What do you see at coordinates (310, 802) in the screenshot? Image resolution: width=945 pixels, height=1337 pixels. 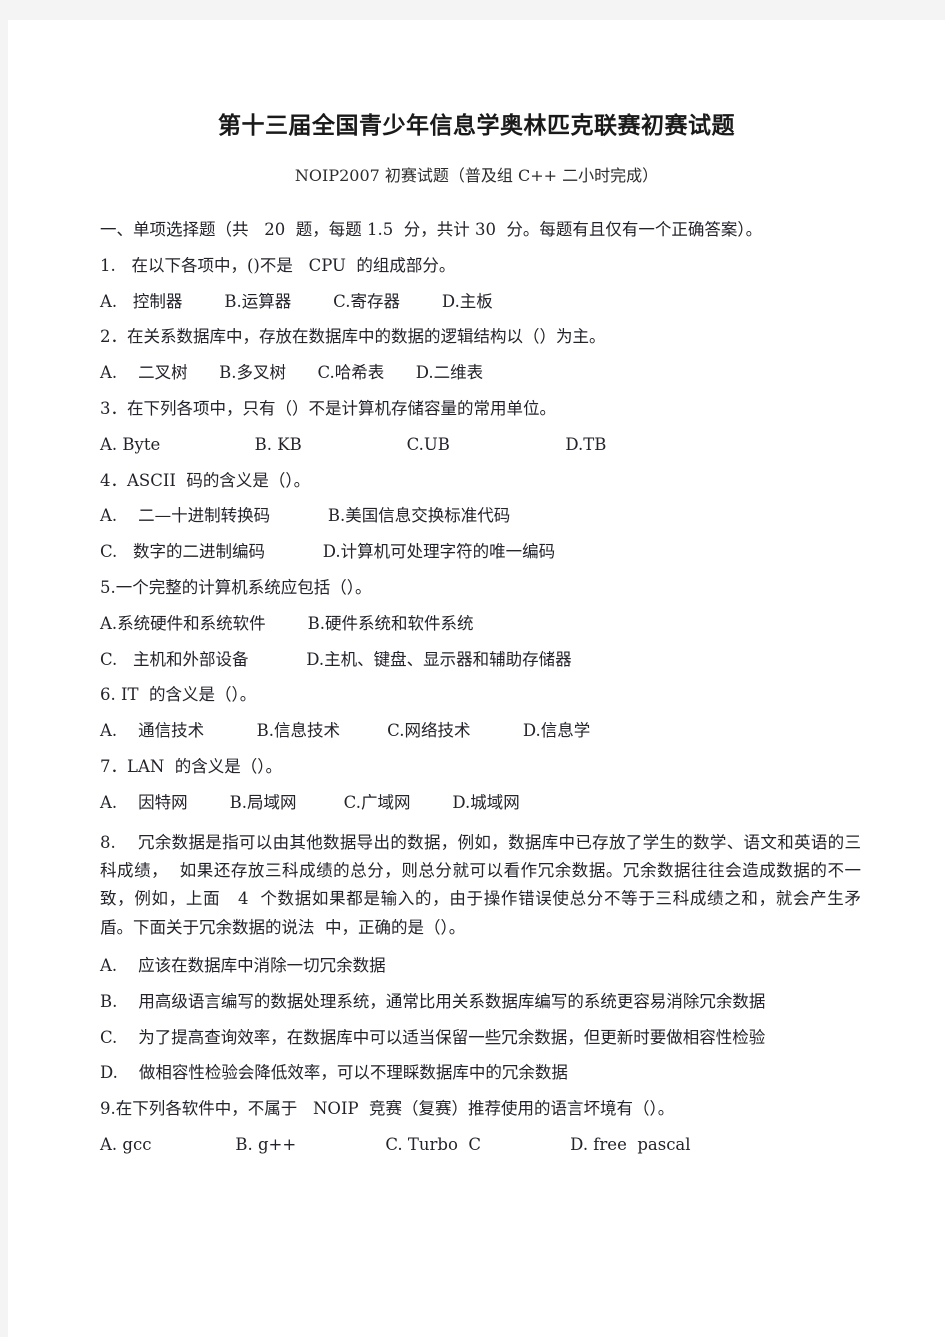 I see `question-7-options: A. 因特网 B.局域网 C.广域网 D.城域网` at bounding box center [310, 802].